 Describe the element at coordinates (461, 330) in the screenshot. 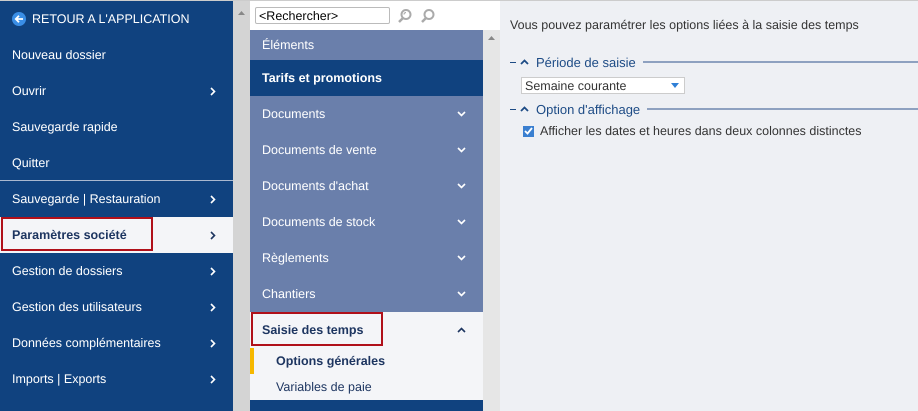

I see `chevron-up-icon` at that location.